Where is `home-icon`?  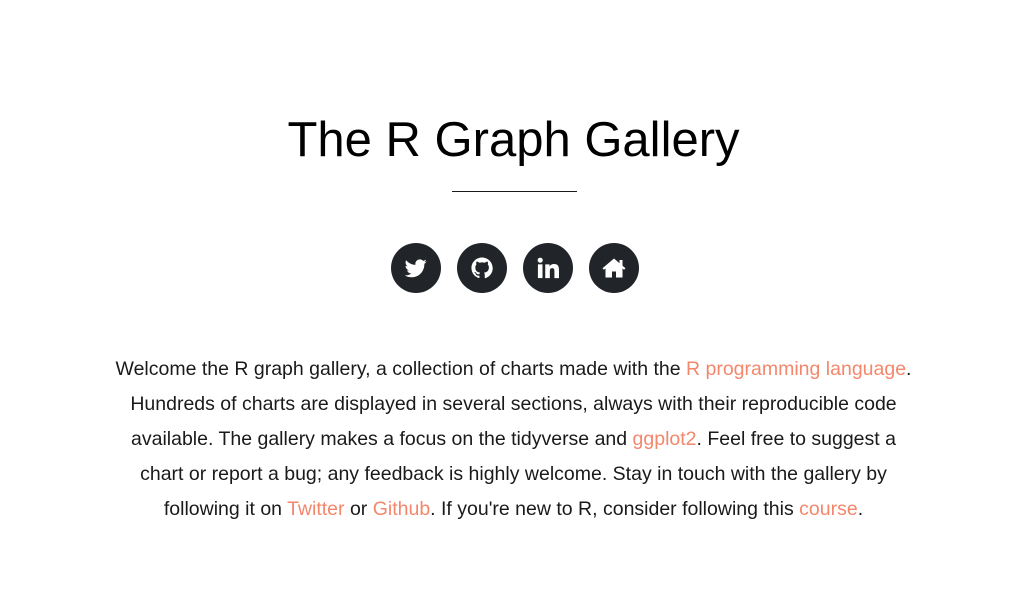 home-icon is located at coordinates (614, 268).